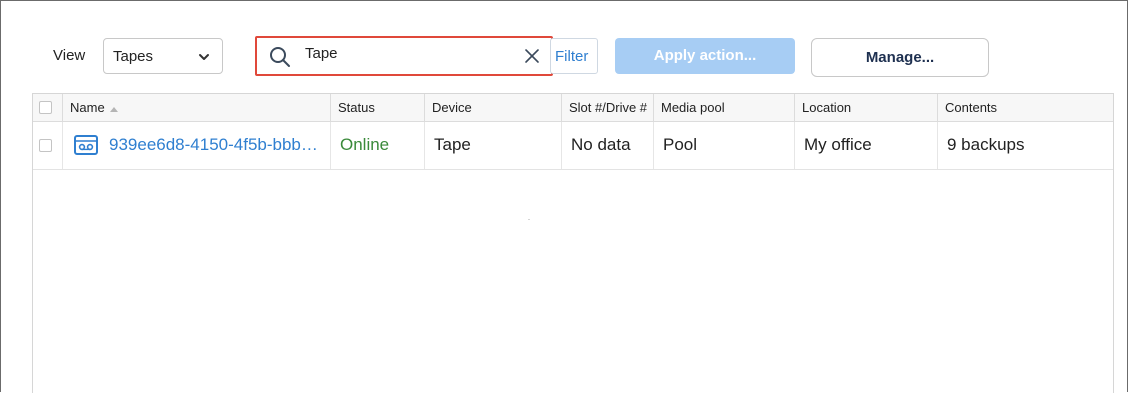 This screenshot has height=393, width=1128. I want to click on column-header-slot: Slot #/Drive #, so click(607, 108).